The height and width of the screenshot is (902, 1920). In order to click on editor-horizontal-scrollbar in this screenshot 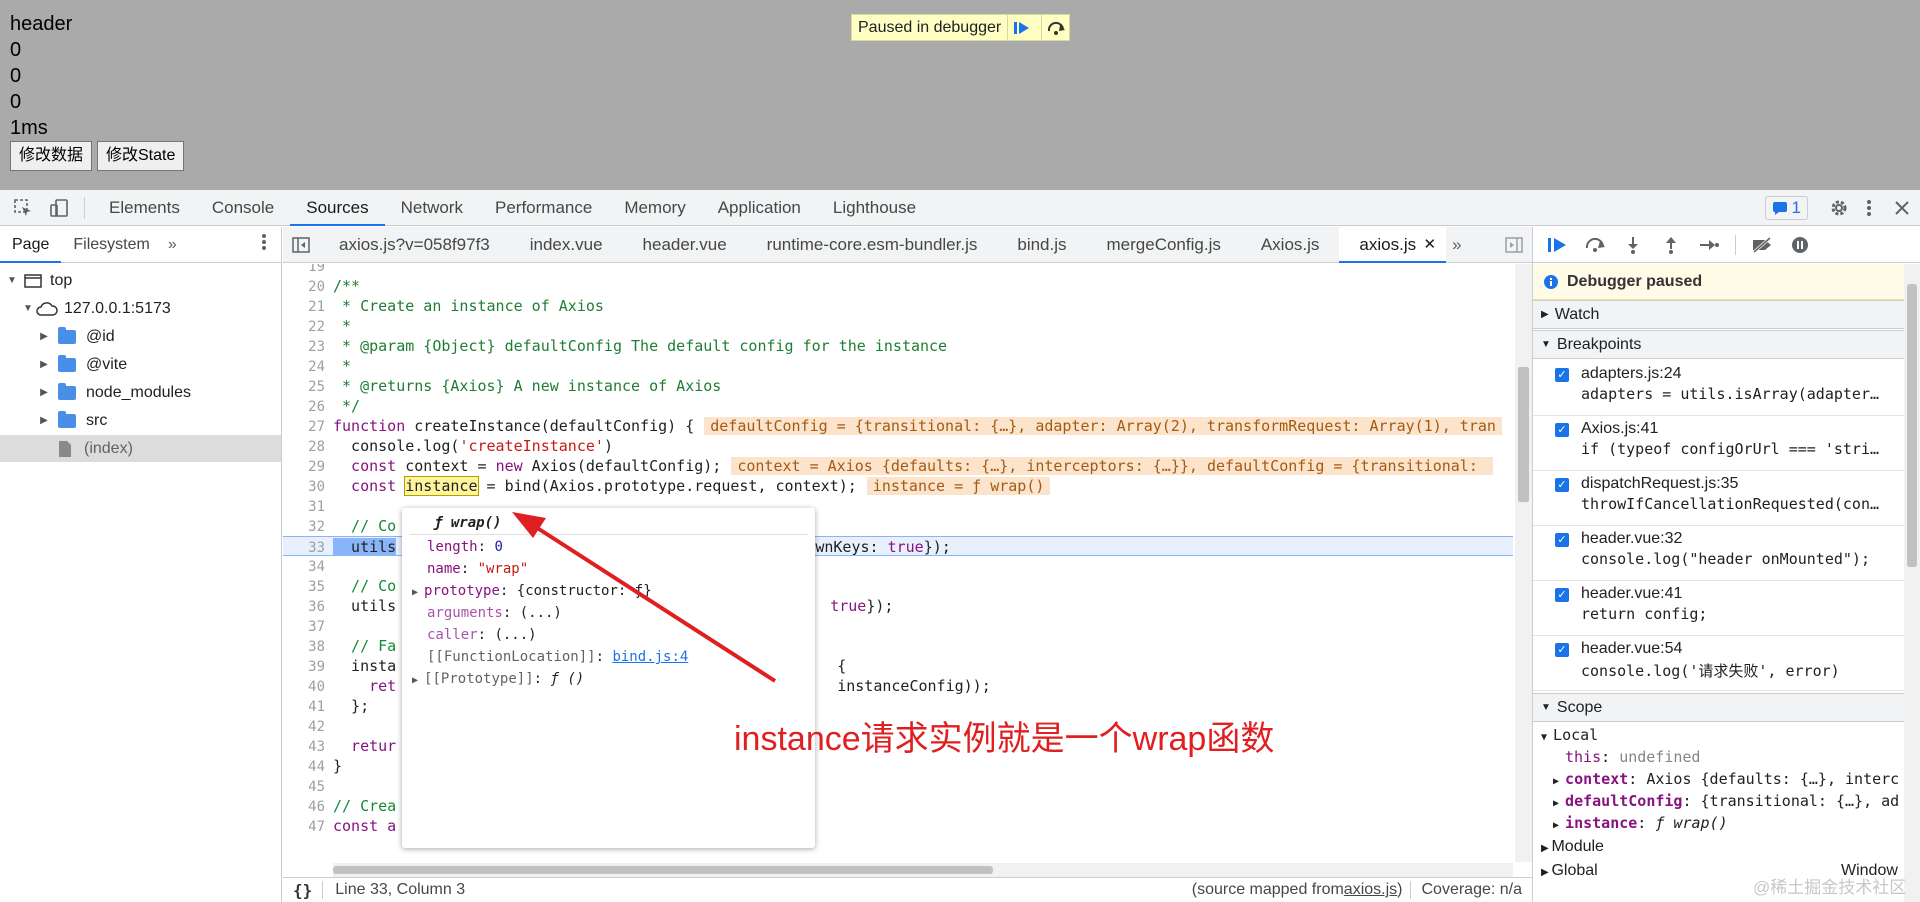, I will do `click(923, 870)`.